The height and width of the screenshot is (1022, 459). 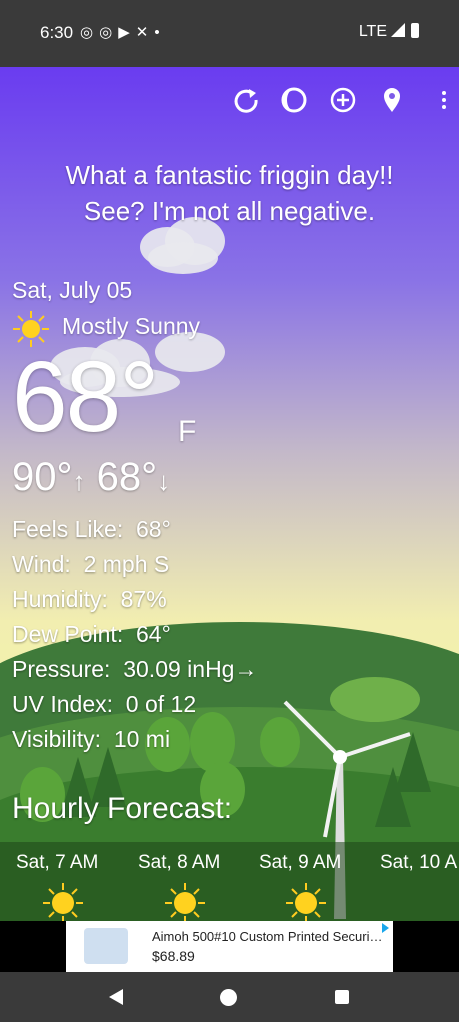 What do you see at coordinates (127, 477) in the screenshot?
I see `low-temp: 68°` at bounding box center [127, 477].